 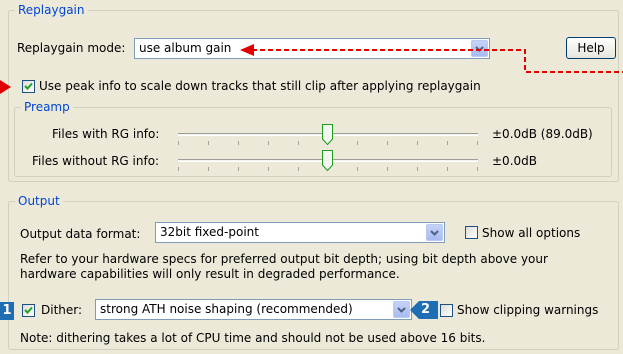 What do you see at coordinates (209, 232) in the screenshot?
I see `output-format-value: 32bit fixed-point` at bounding box center [209, 232].